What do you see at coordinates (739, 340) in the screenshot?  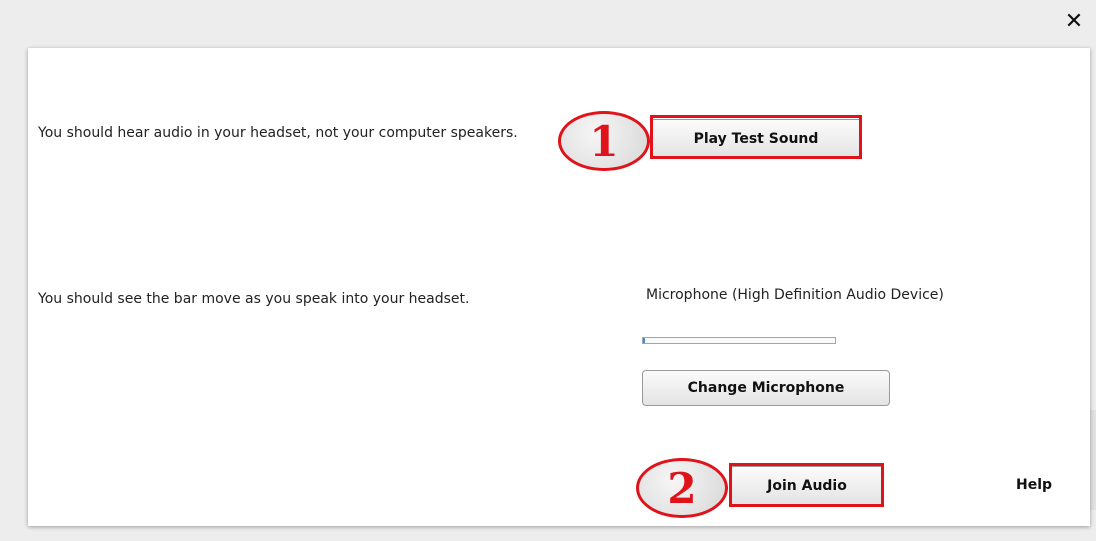 I see `mic-level-bar` at bounding box center [739, 340].